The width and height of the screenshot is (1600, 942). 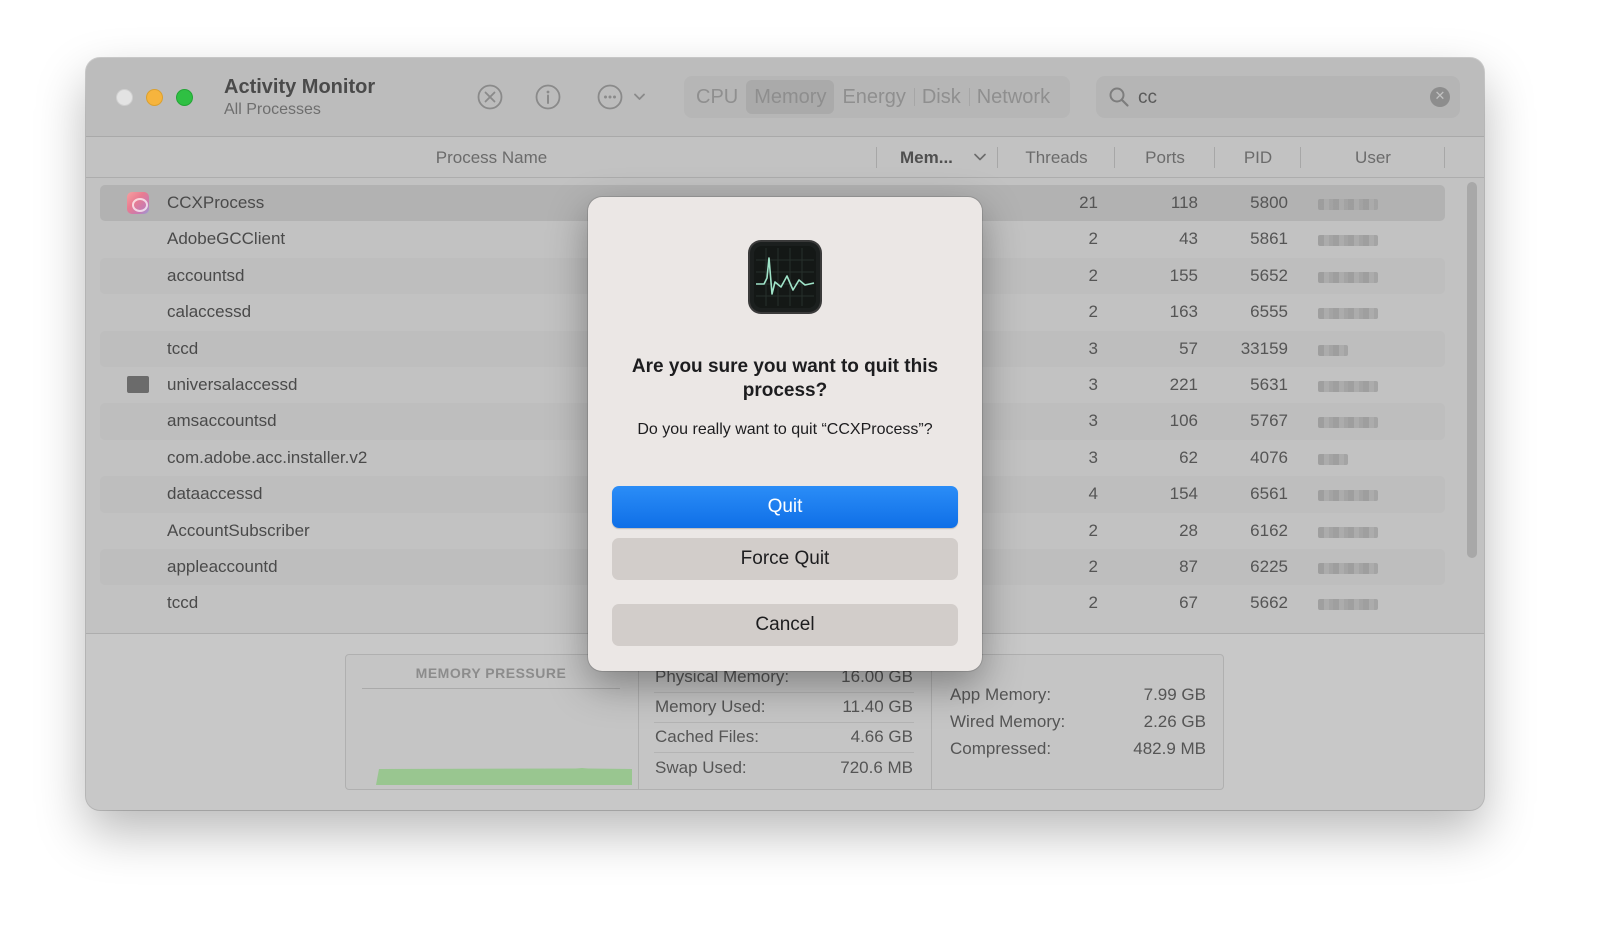 What do you see at coordinates (701, 767) in the screenshot?
I see `swap-used-label: Swap Used:` at bounding box center [701, 767].